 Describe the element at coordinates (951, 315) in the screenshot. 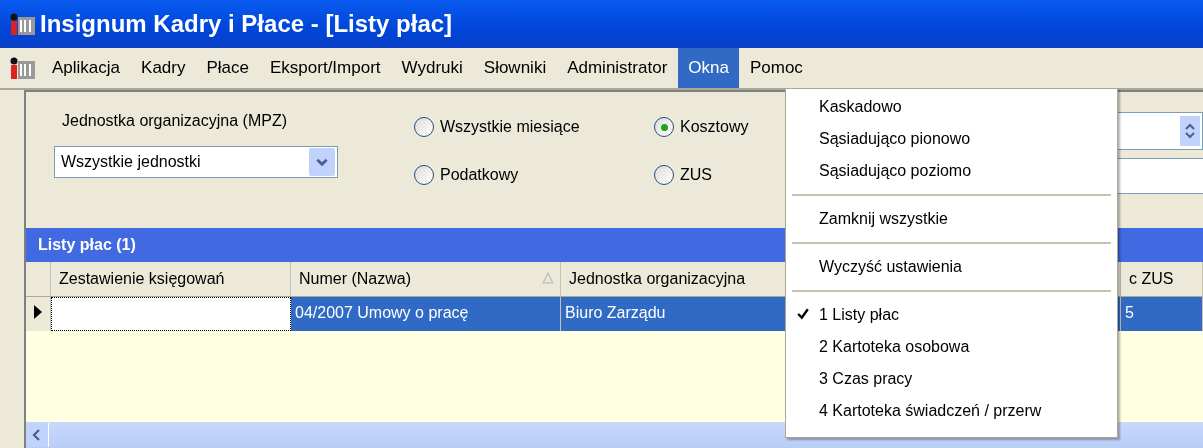

I see `menu-item: 1 Listy płac` at that location.